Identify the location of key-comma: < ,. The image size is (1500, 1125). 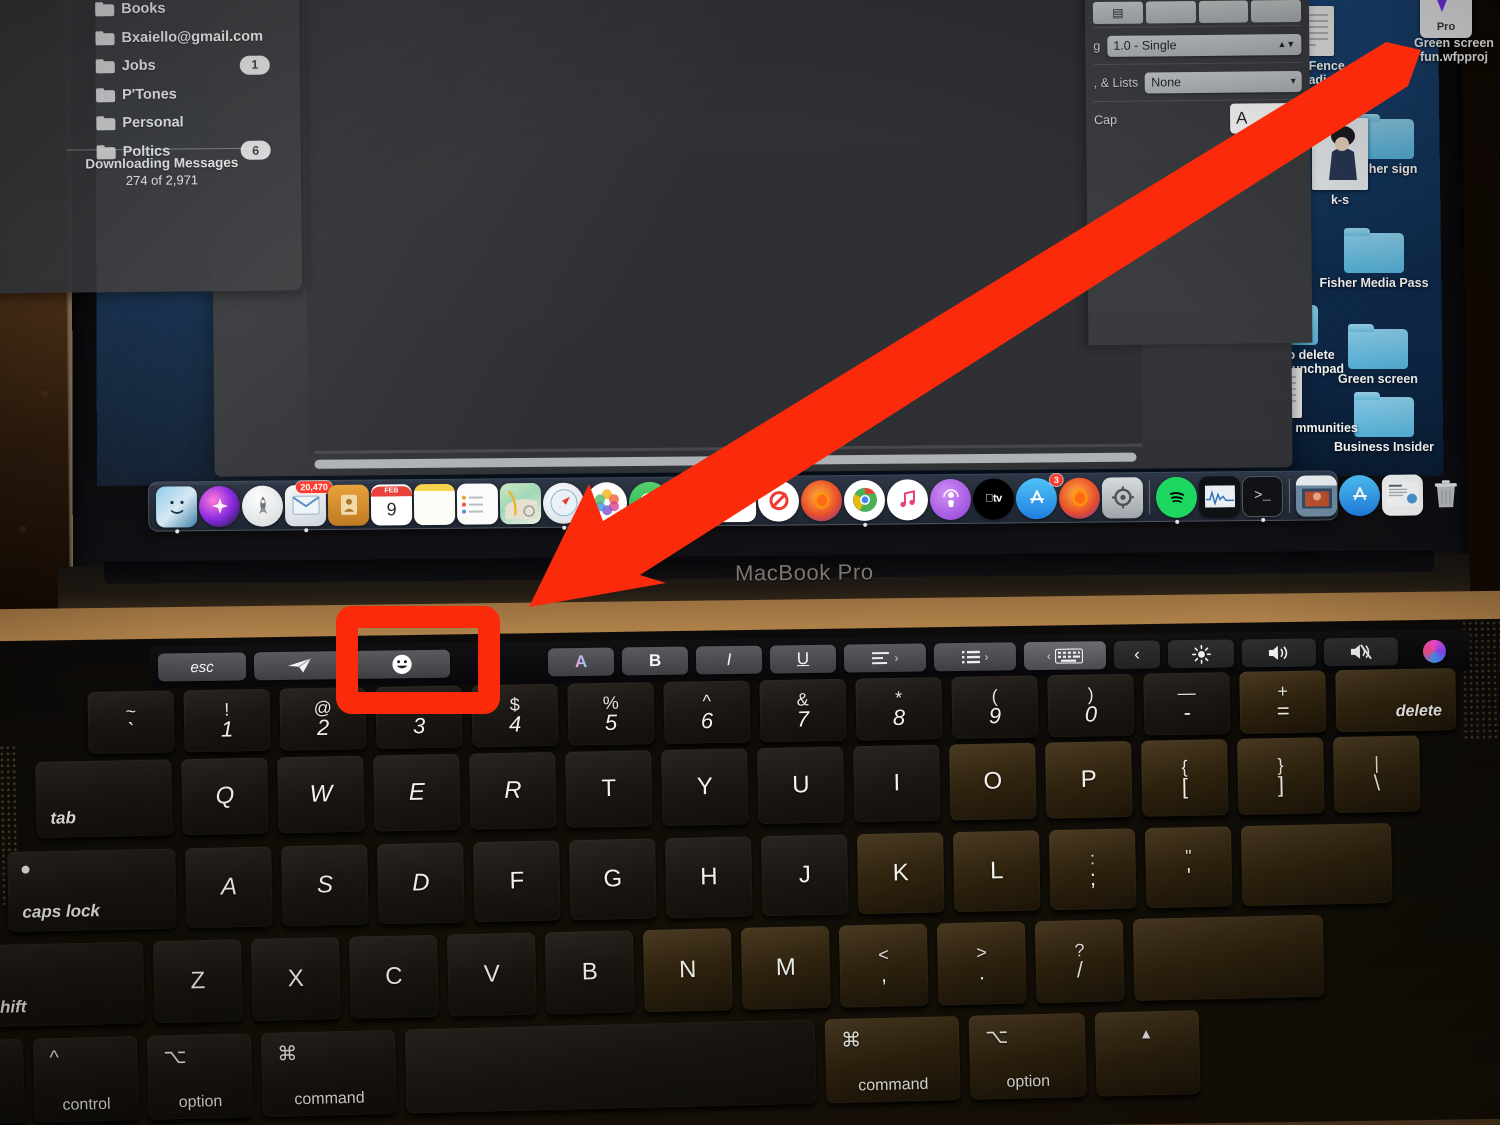
(883, 965).